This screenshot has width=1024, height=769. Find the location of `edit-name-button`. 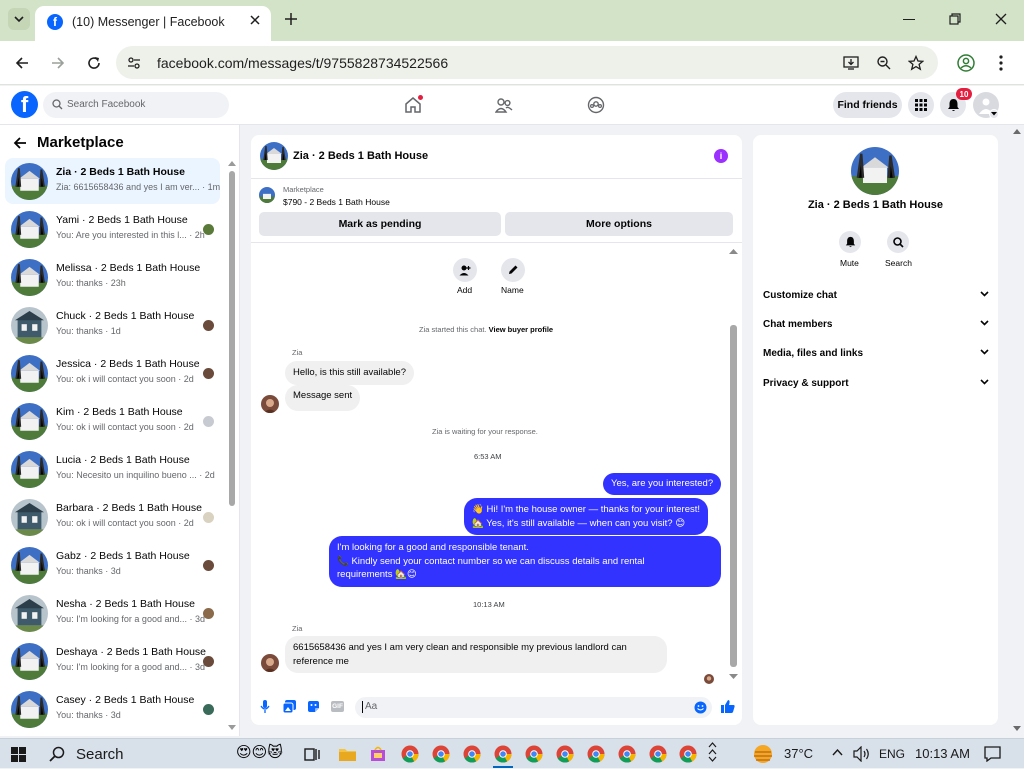

edit-name-button is located at coordinates (513, 270).